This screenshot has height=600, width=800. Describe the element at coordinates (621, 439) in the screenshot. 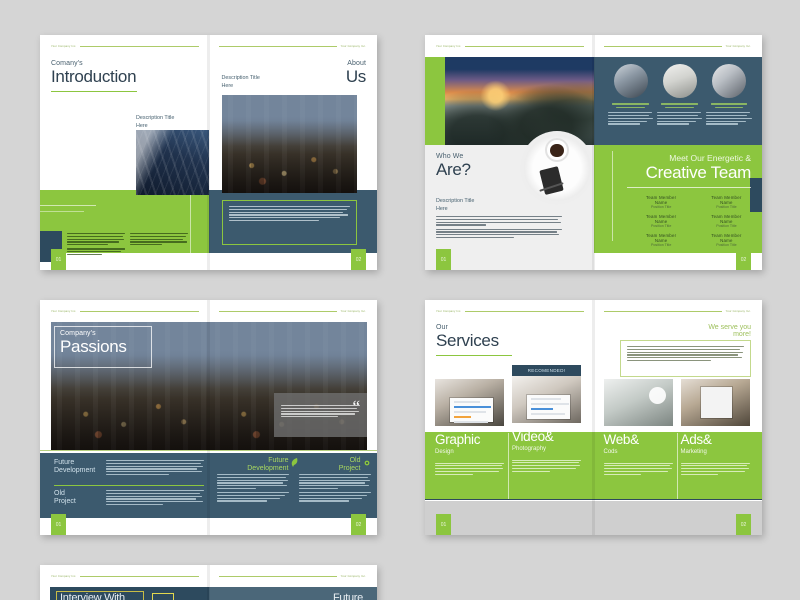

I see `service-title: Web&` at that location.